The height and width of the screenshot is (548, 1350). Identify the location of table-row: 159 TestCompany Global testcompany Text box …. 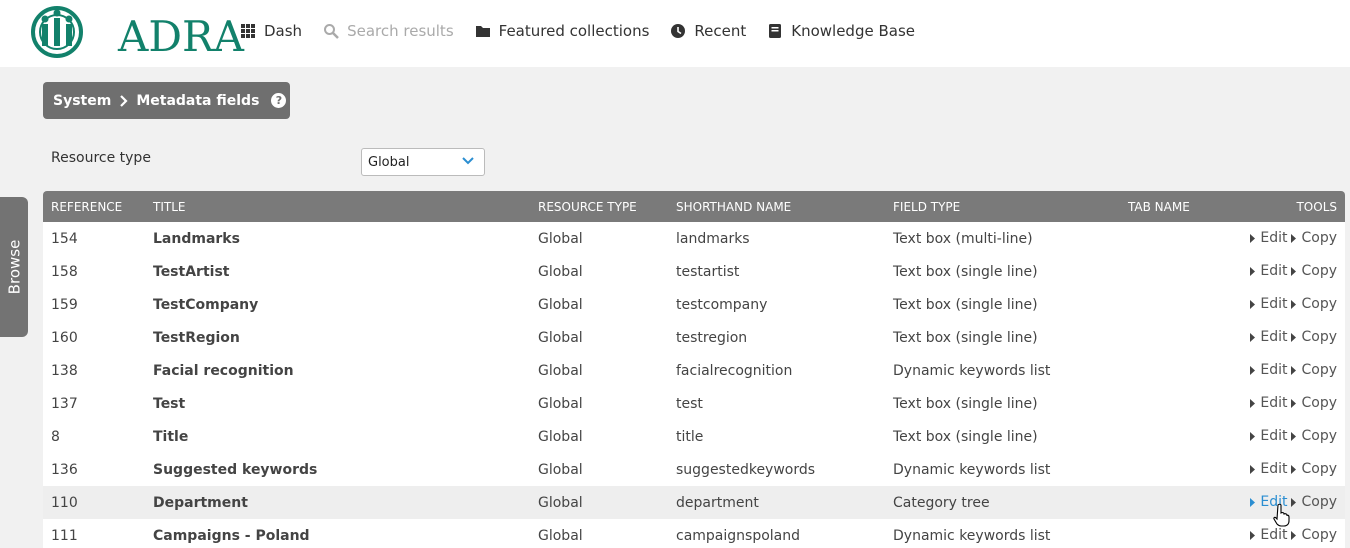
(694, 304).